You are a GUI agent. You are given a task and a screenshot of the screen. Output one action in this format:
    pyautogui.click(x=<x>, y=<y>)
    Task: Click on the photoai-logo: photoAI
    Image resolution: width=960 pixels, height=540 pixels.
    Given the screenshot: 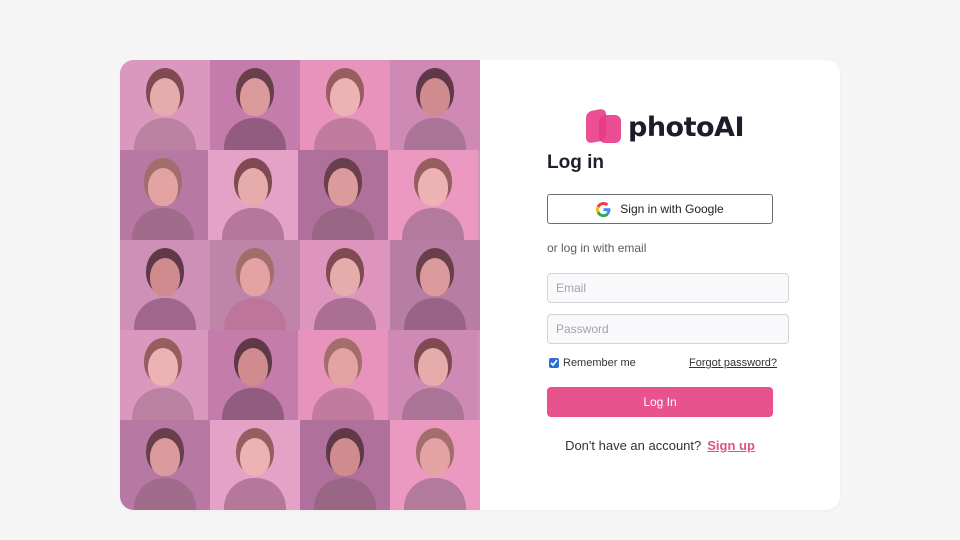 What is the action you would take?
    pyautogui.click(x=665, y=127)
    